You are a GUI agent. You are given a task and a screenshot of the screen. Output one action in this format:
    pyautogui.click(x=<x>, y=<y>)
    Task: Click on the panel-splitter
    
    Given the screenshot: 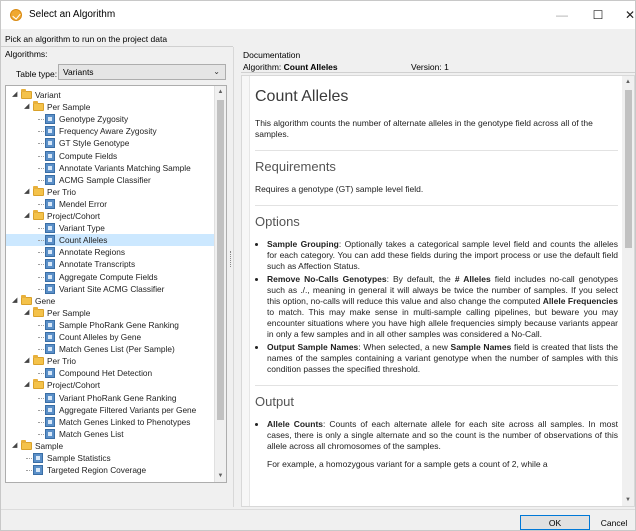 What is the action you would take?
    pyautogui.click(x=235, y=277)
    